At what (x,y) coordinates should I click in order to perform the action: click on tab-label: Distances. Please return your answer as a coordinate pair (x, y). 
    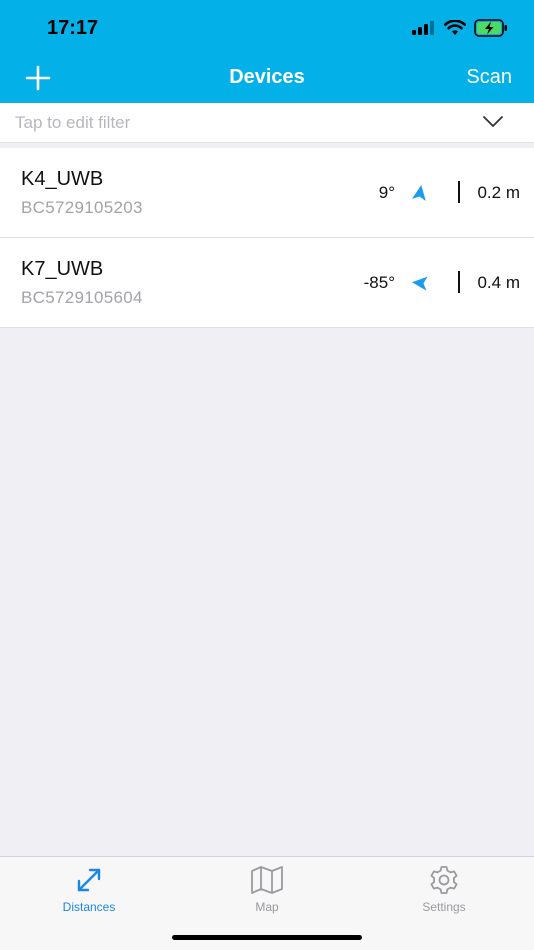
    Looking at the image, I should click on (89, 907).